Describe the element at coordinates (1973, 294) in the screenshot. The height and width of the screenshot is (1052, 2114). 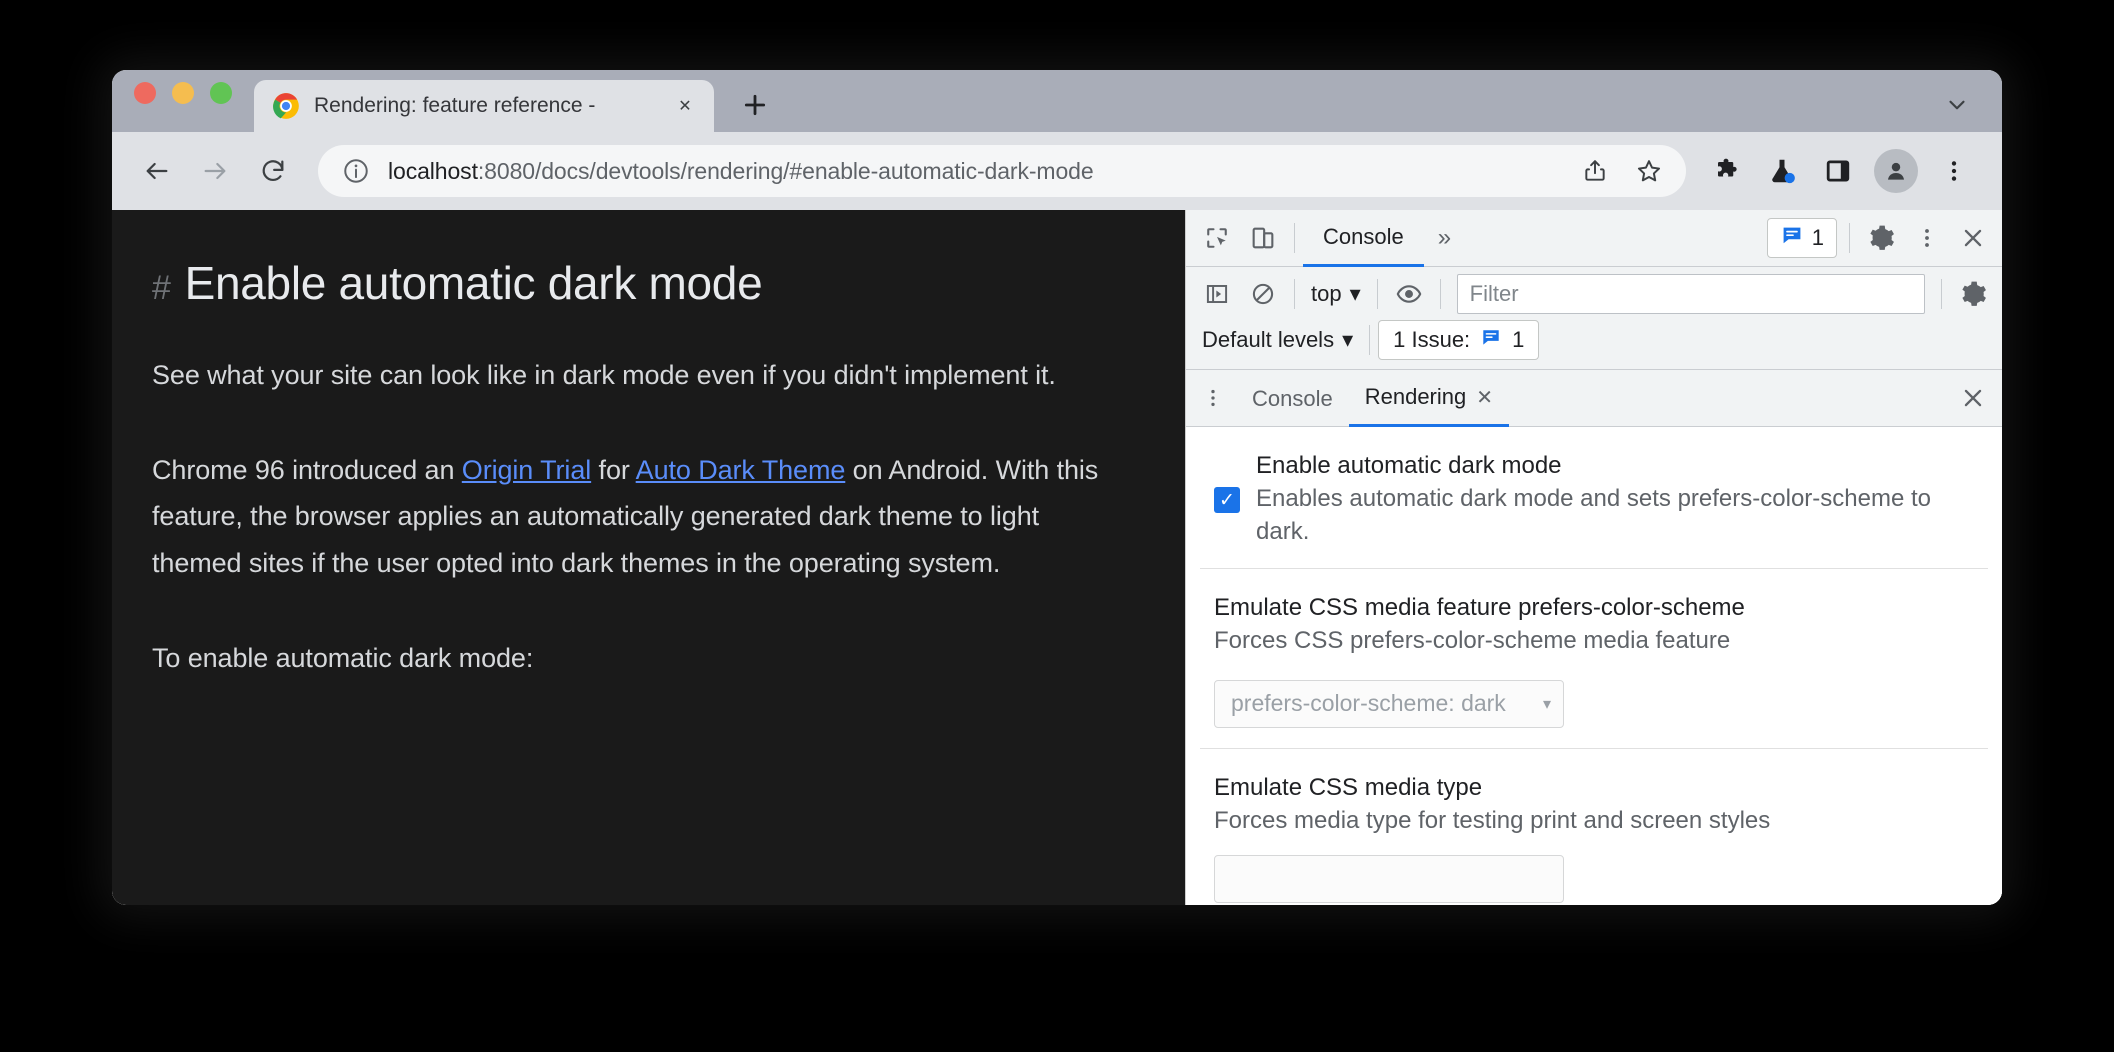
I see `console-settings-gear-icon` at that location.